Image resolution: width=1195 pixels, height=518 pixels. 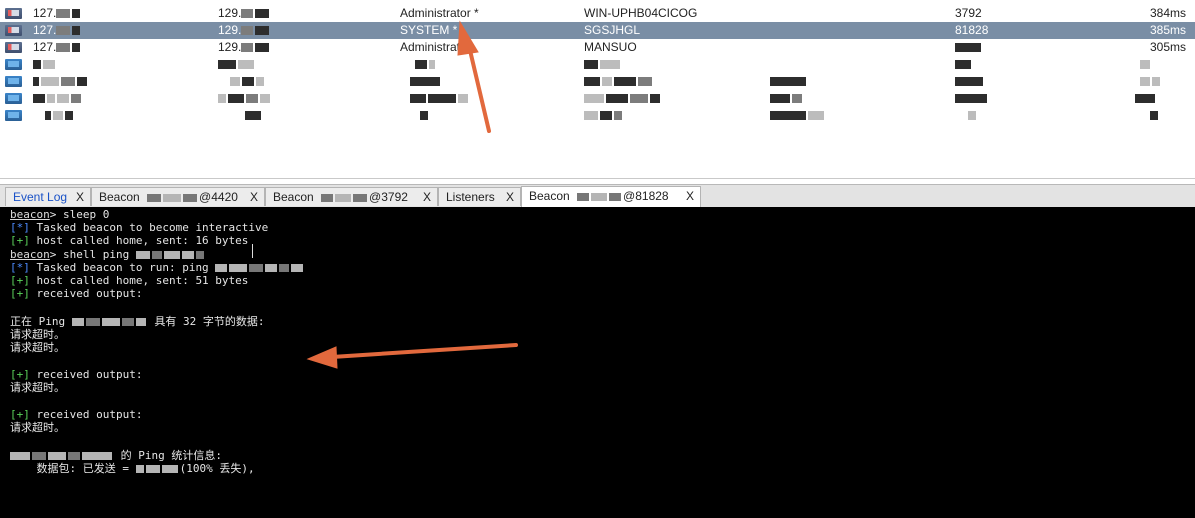 I want to click on beacon-pid: 81828, so click(x=972, y=30).